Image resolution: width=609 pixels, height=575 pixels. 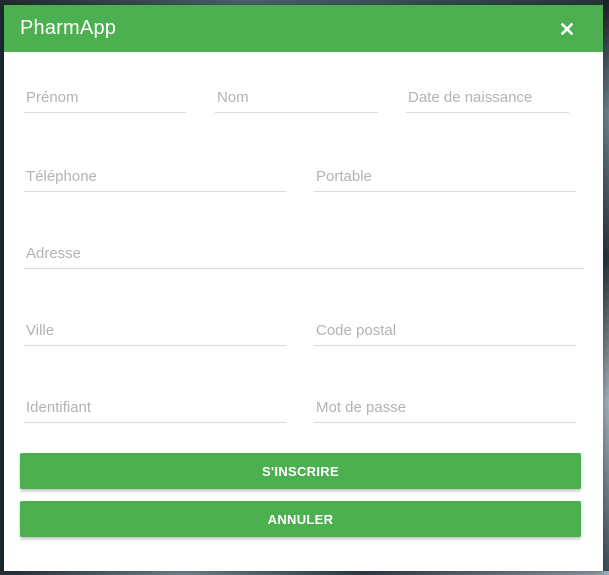 I want to click on identifiant-field, so click(x=155, y=409).